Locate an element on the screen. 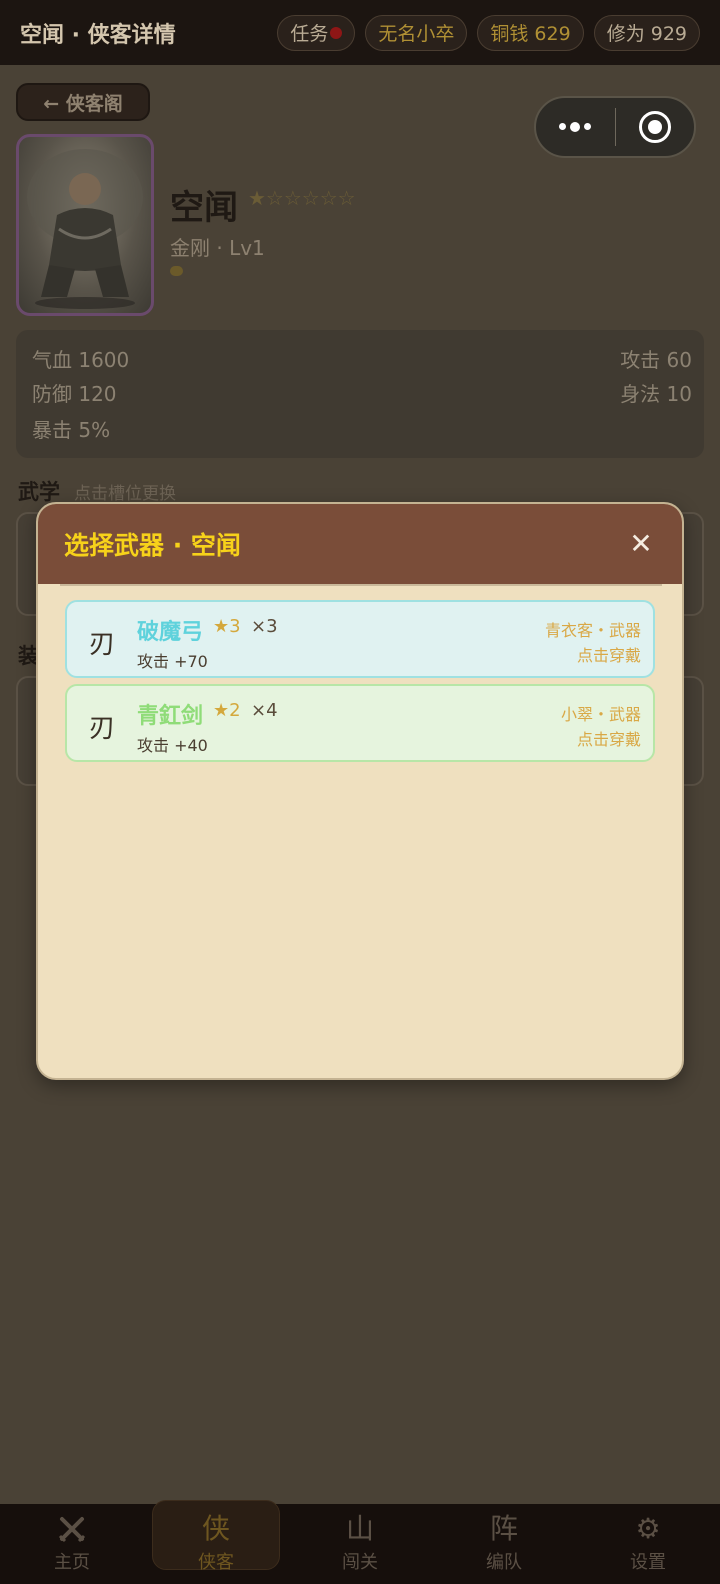 The image size is (720, 1584). weapon-name: 青釭剑 is located at coordinates (170, 716).